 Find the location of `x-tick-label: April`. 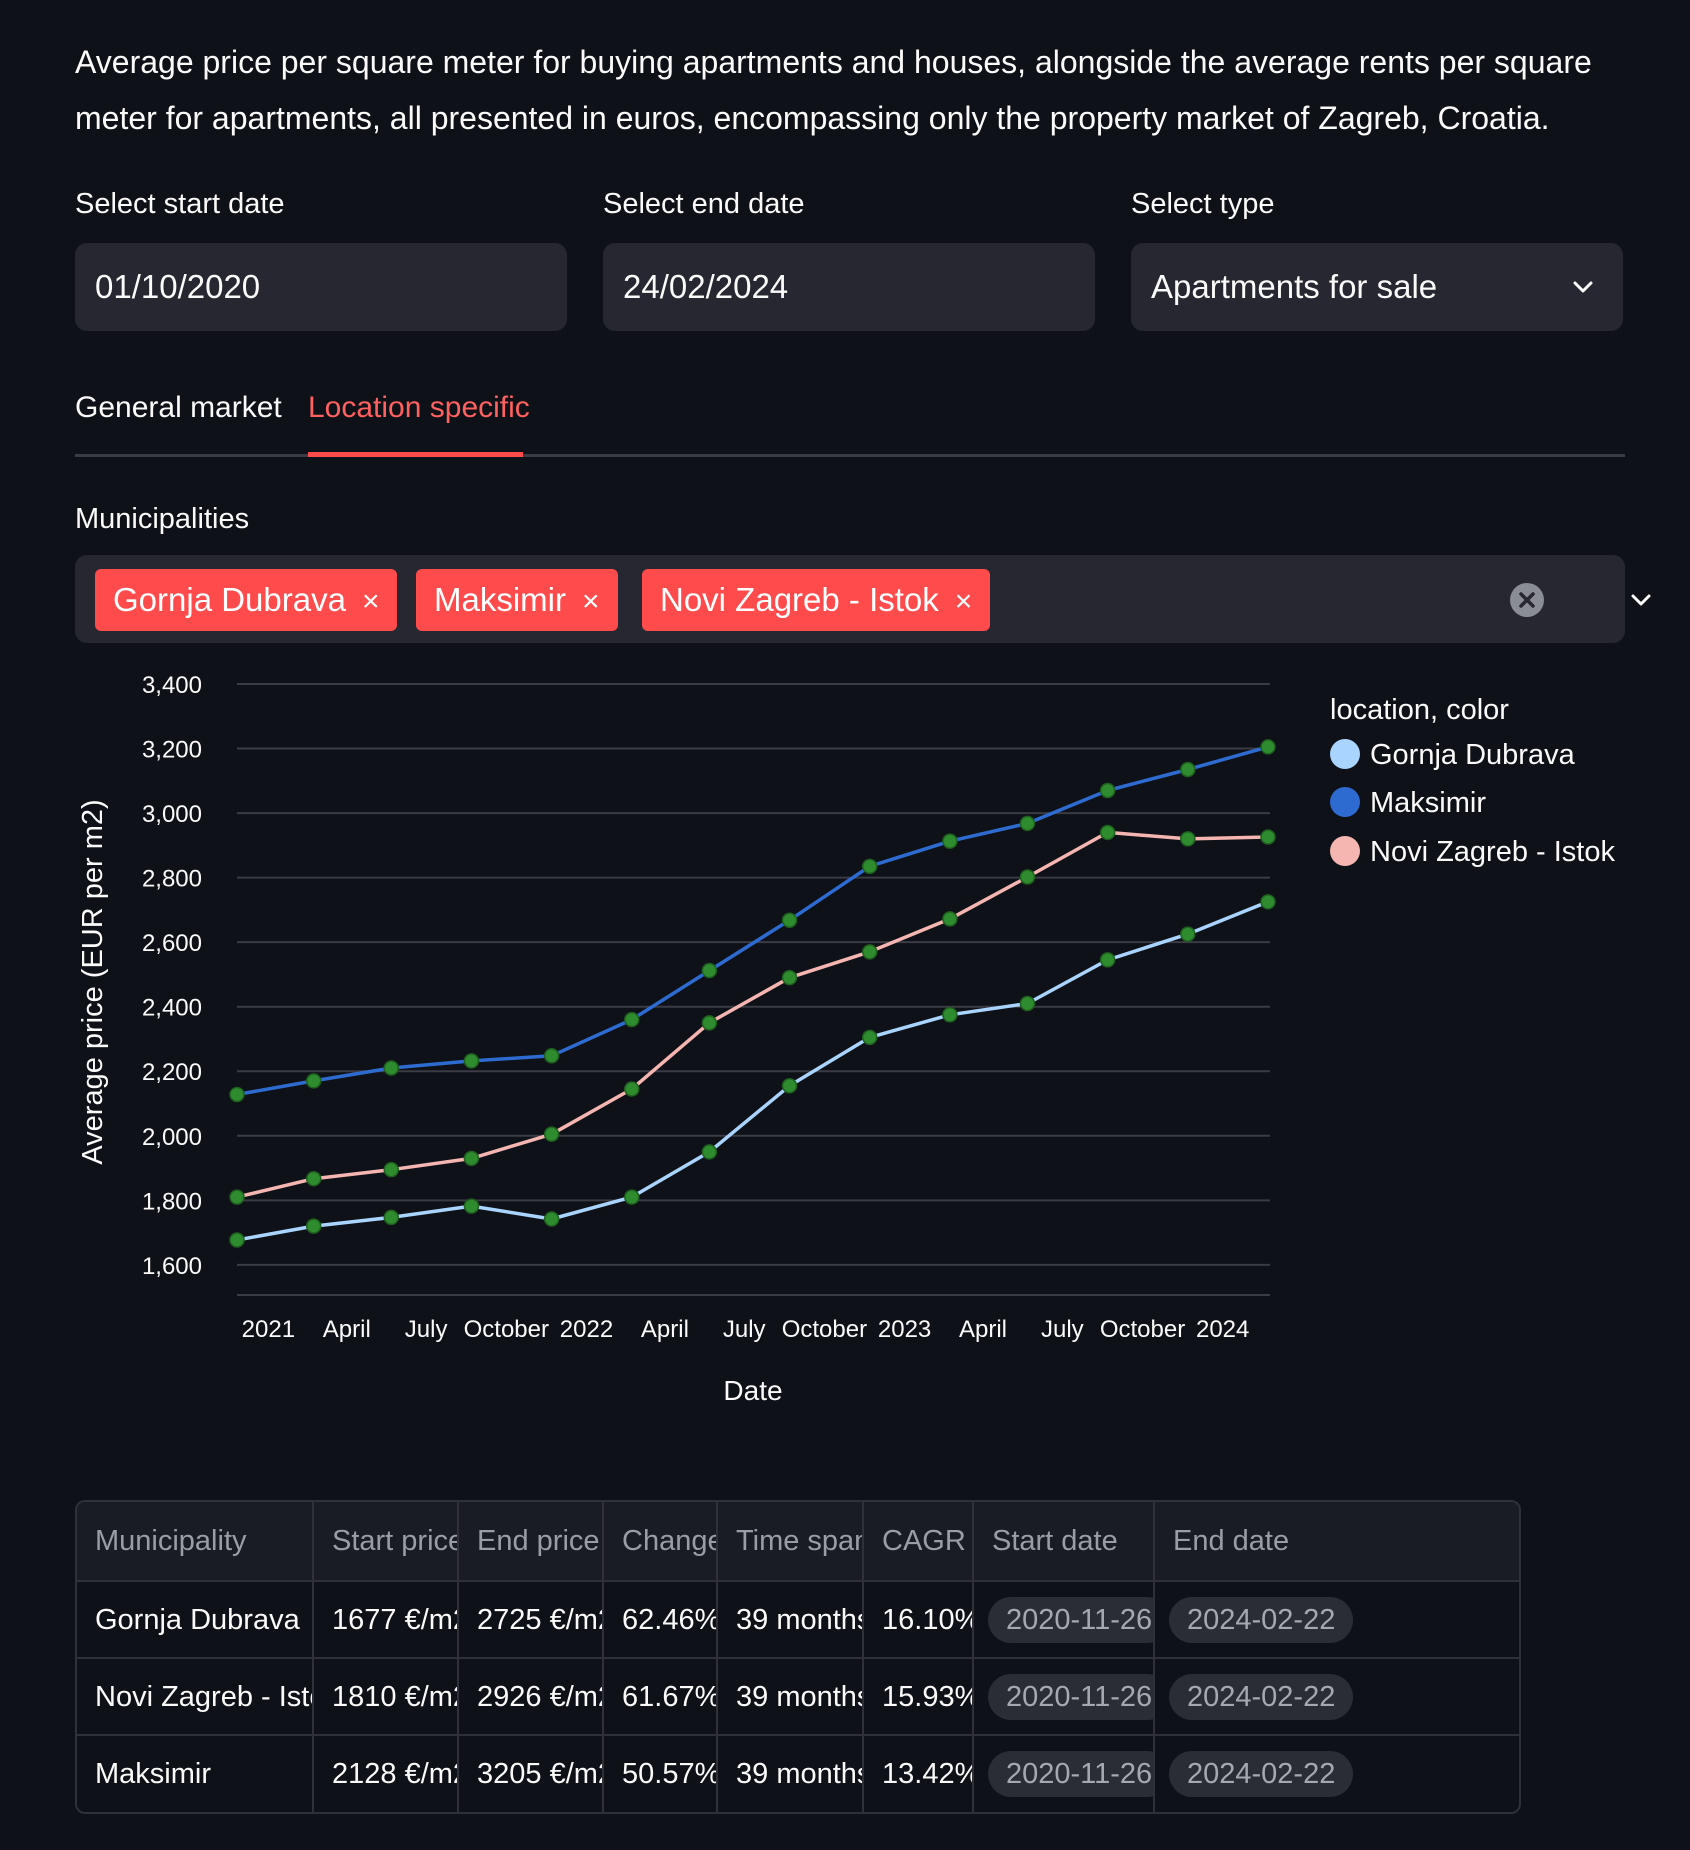

x-tick-label: April is located at coordinates (347, 1329).